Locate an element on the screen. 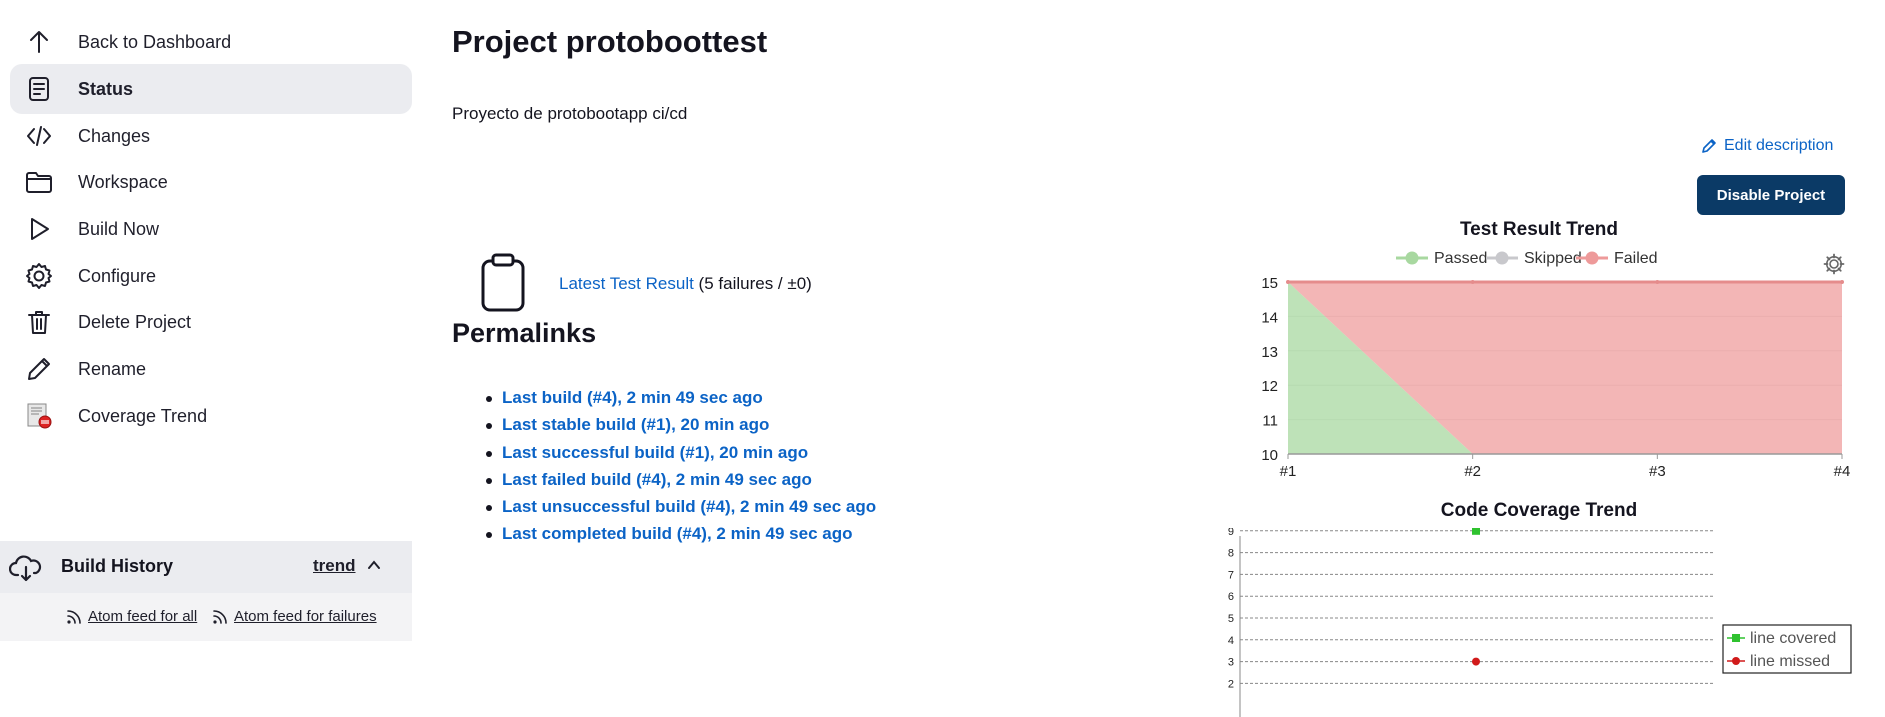  sidebar-item-label: Workspace is located at coordinates (123, 181).